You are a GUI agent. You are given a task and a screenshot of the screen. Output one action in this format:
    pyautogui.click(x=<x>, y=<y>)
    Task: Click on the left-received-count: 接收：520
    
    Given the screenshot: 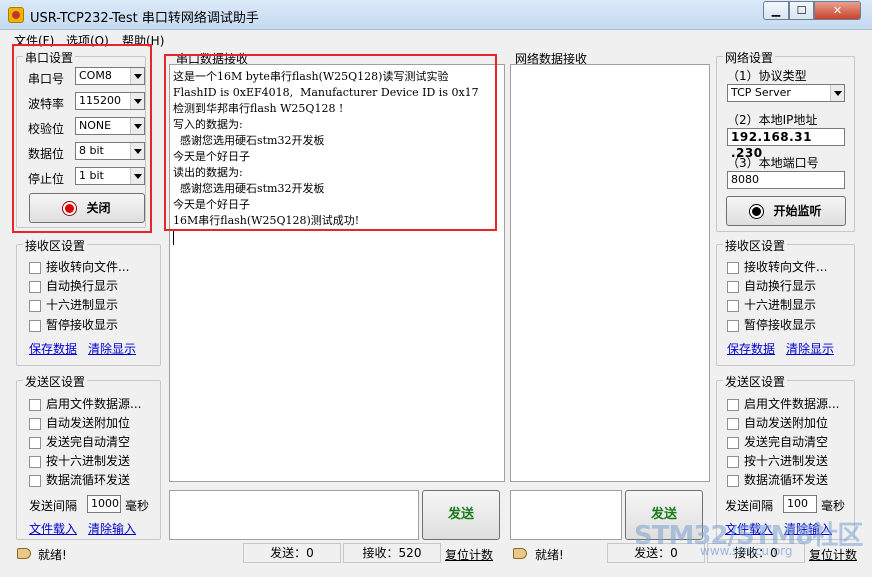 What is the action you would take?
    pyautogui.click(x=392, y=553)
    